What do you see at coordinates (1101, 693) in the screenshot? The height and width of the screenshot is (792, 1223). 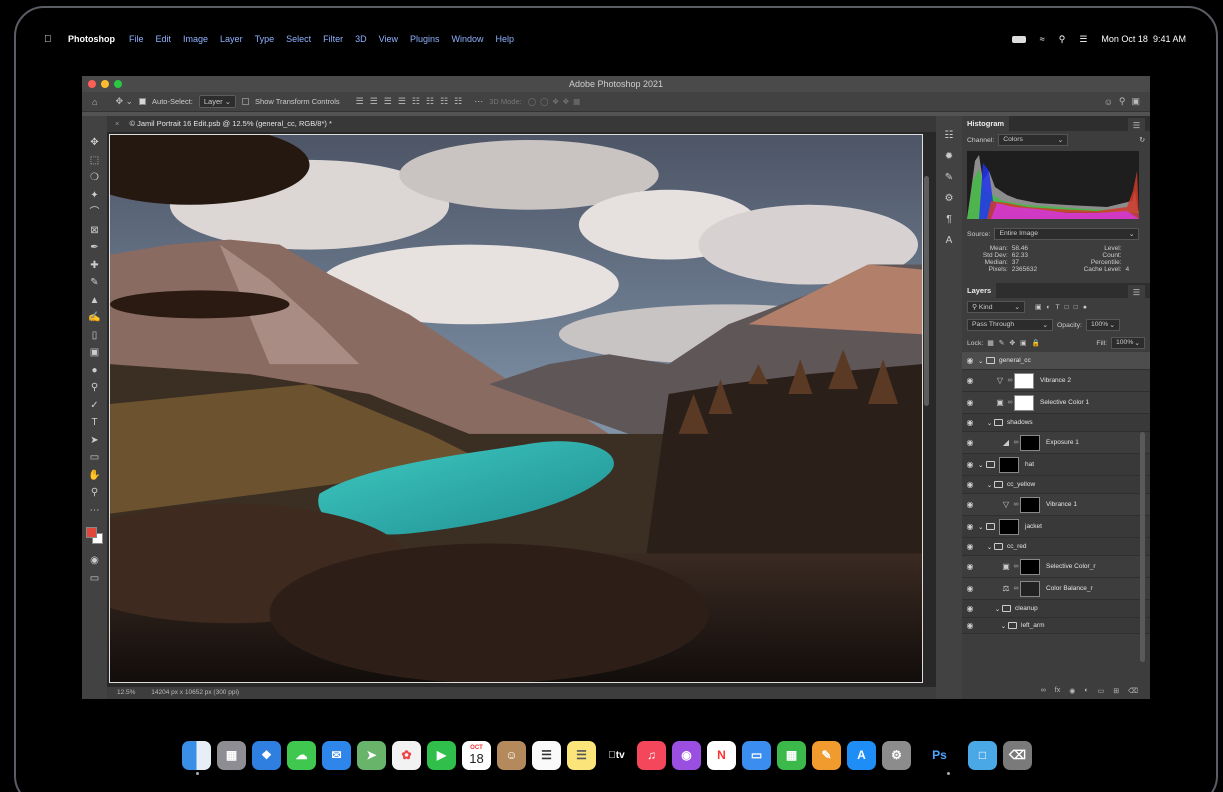 I see `new-group-icon: ▭` at bounding box center [1101, 693].